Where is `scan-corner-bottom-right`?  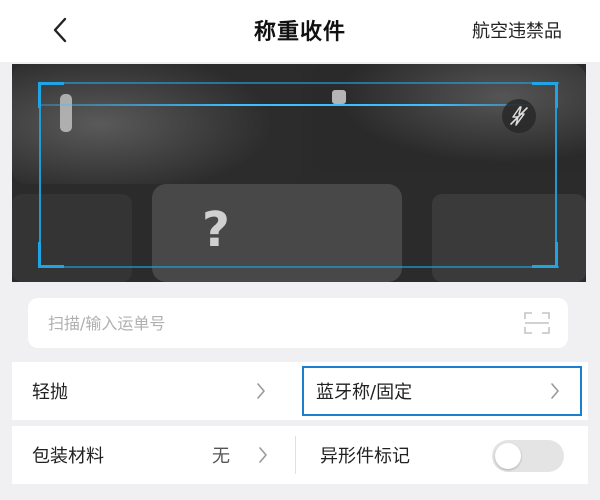
scan-corner-bottom-right is located at coordinates (545, 255).